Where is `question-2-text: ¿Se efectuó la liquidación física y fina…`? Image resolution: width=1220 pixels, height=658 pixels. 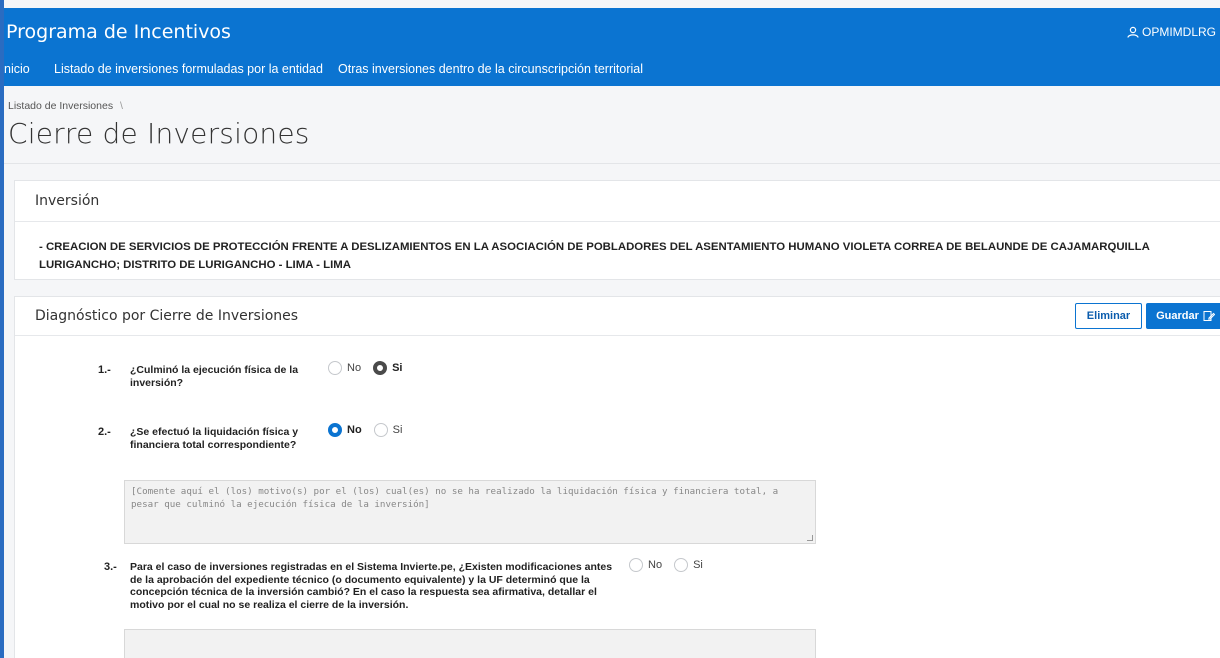 question-2-text: ¿Se efectuó la liquidación física y fina… is located at coordinates (214, 438).